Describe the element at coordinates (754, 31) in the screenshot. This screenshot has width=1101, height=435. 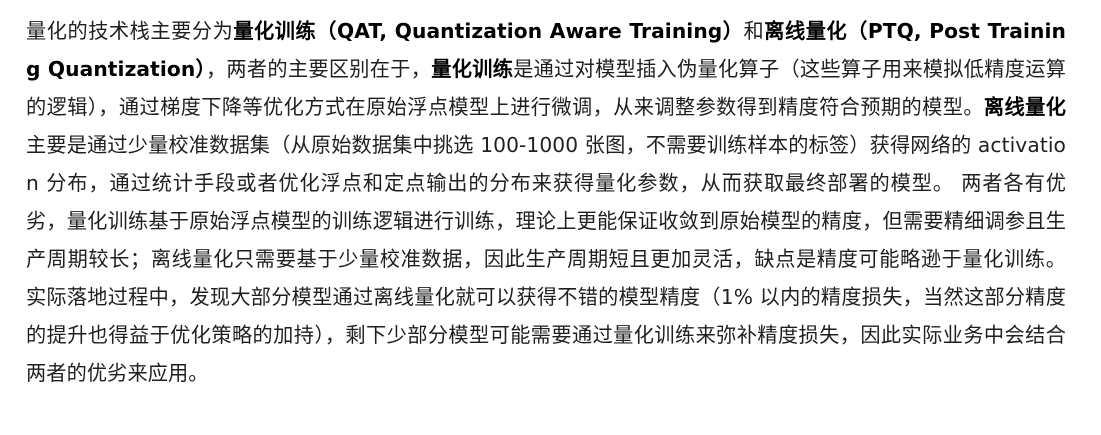
I see `text-and: 和` at that location.